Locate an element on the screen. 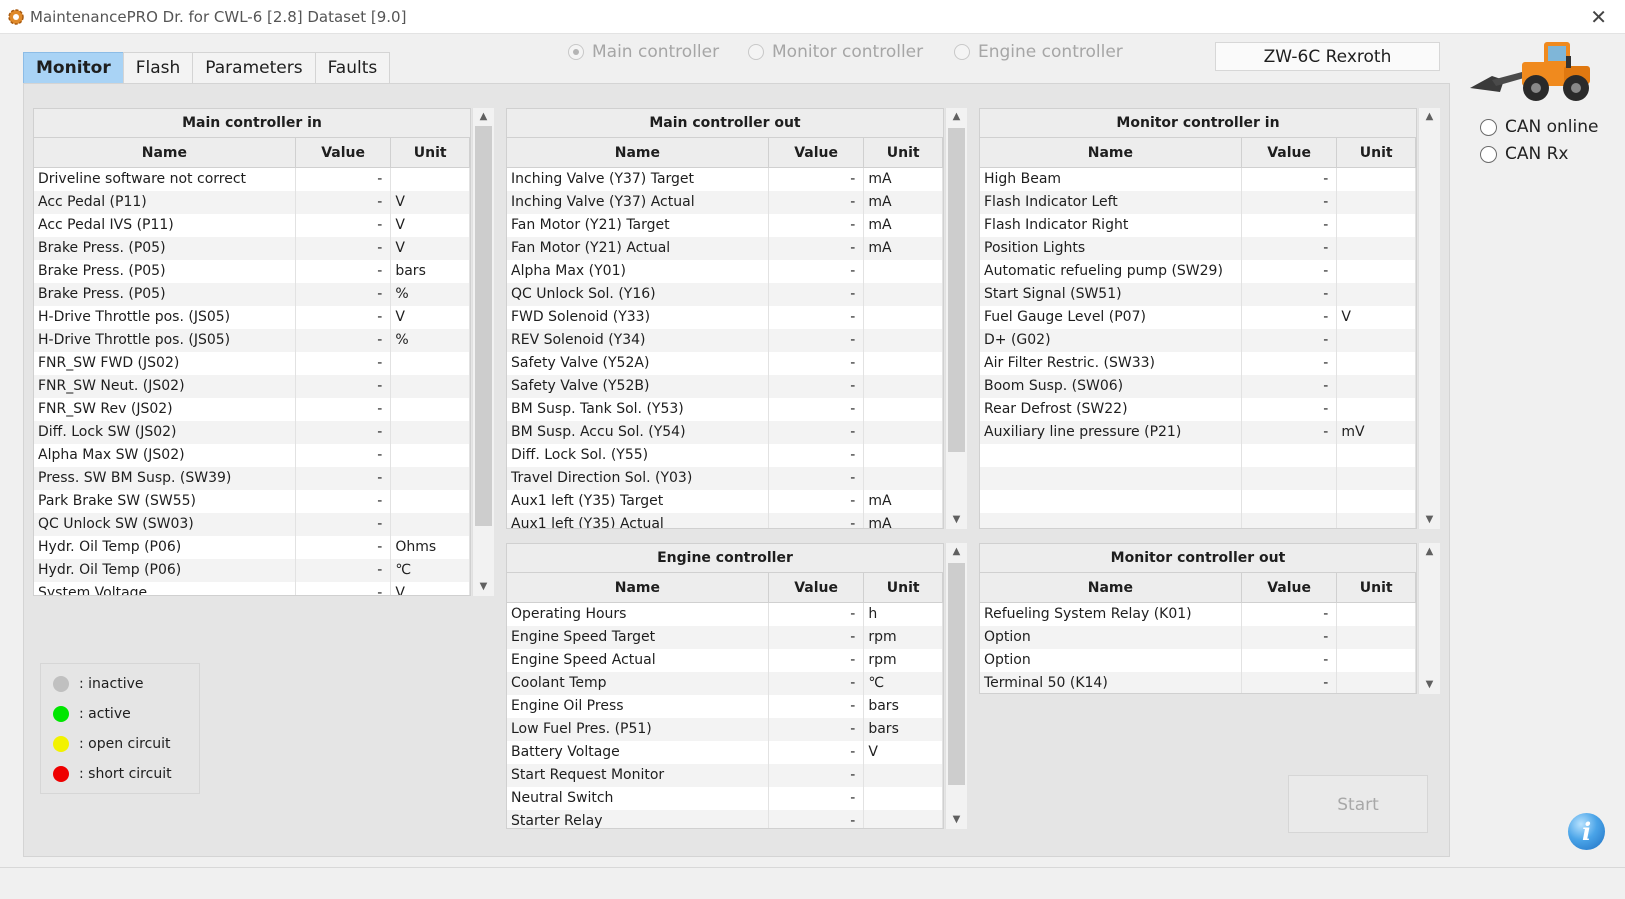  table-row: Safety Valve (Y52B) - is located at coordinates (725, 386).